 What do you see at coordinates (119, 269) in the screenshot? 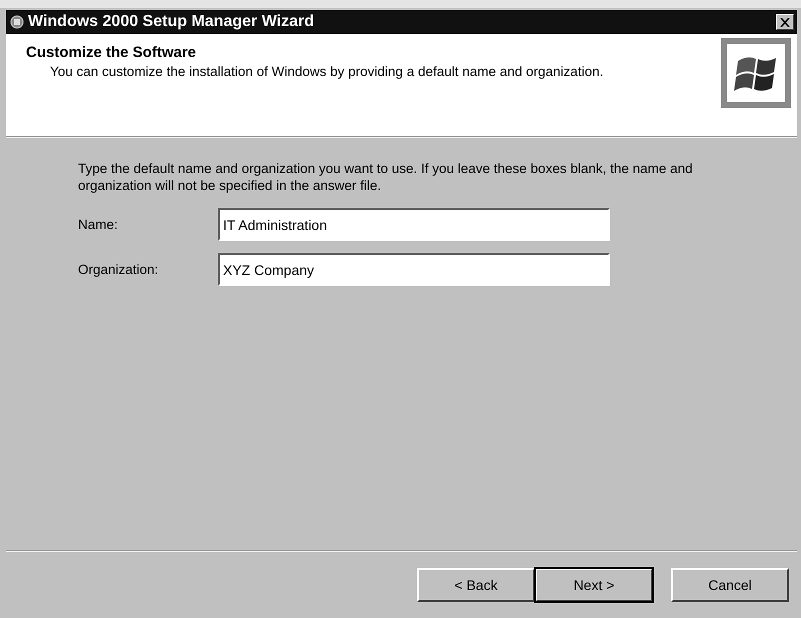
I see `field-label: Organization:` at bounding box center [119, 269].